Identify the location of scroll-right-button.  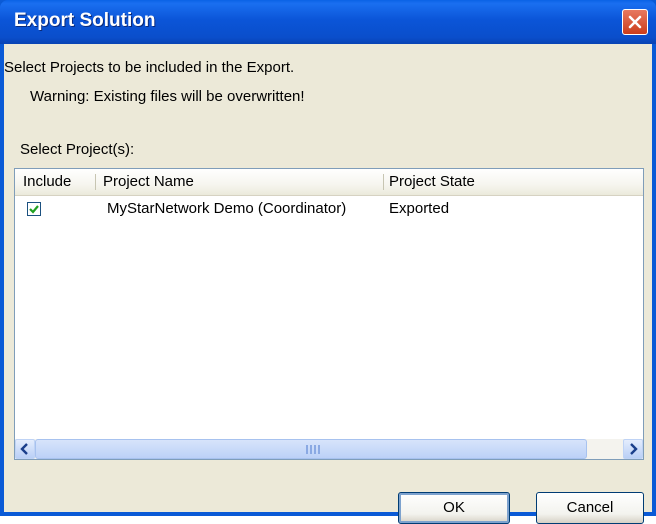
(633, 449).